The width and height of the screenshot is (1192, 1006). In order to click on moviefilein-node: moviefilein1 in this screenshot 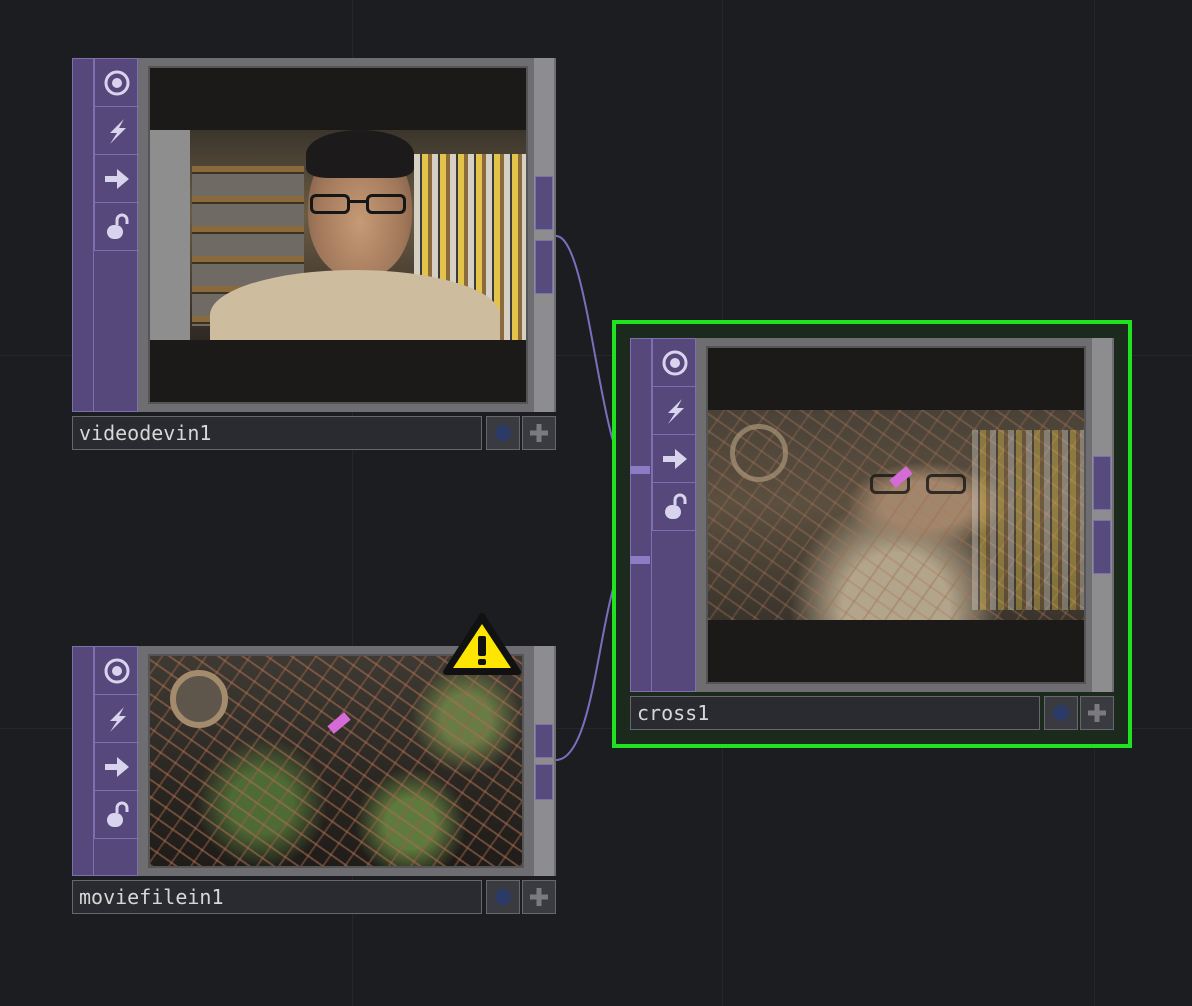, I will do `click(314, 780)`.